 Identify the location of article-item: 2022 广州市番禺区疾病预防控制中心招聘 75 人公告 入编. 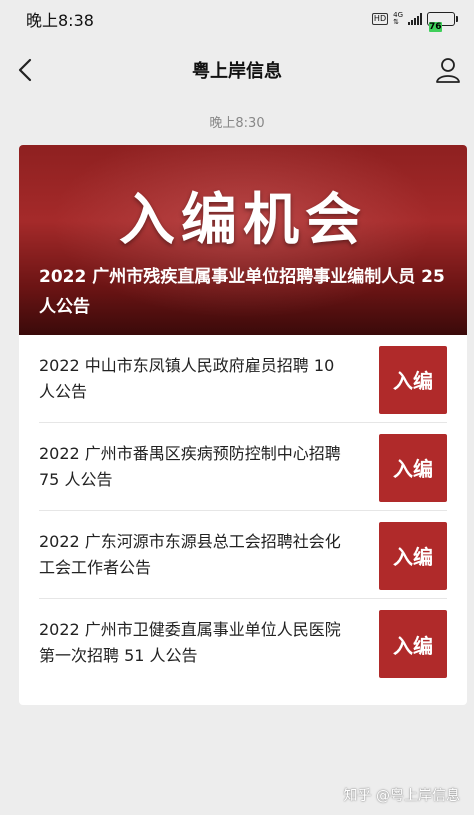
(243, 467).